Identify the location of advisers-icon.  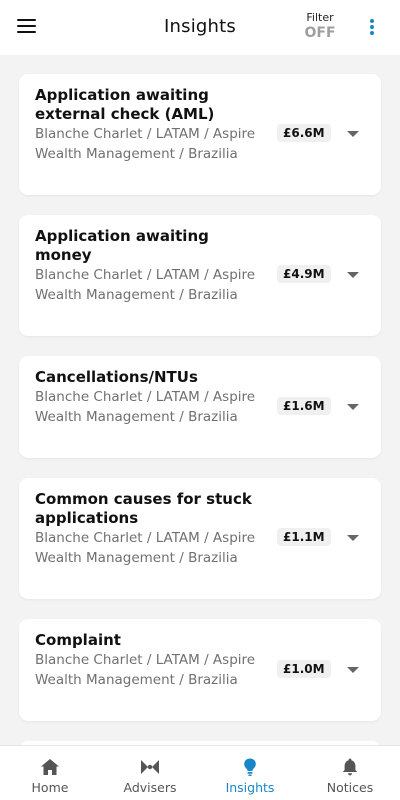
(150, 767).